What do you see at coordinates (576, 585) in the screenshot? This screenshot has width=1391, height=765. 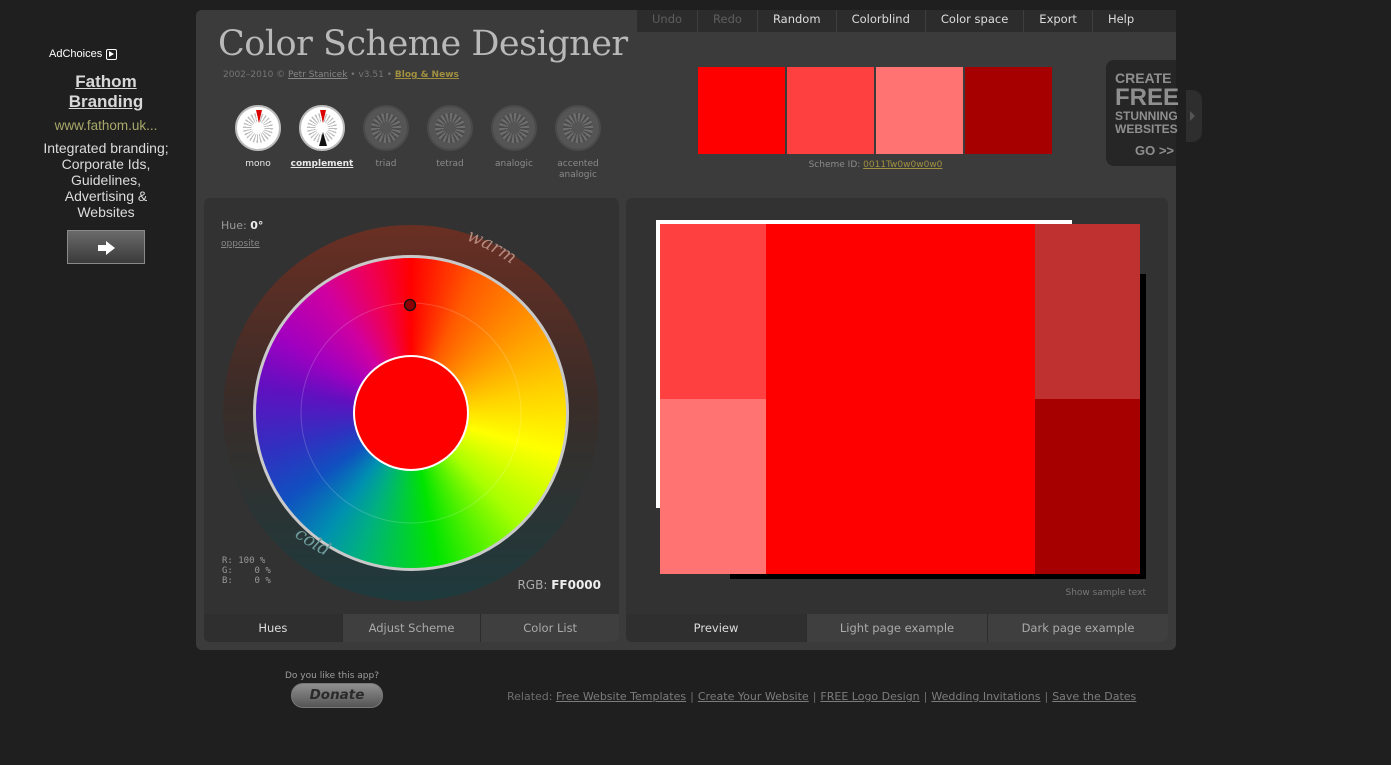 I see `rgb-value: FF0000` at bounding box center [576, 585].